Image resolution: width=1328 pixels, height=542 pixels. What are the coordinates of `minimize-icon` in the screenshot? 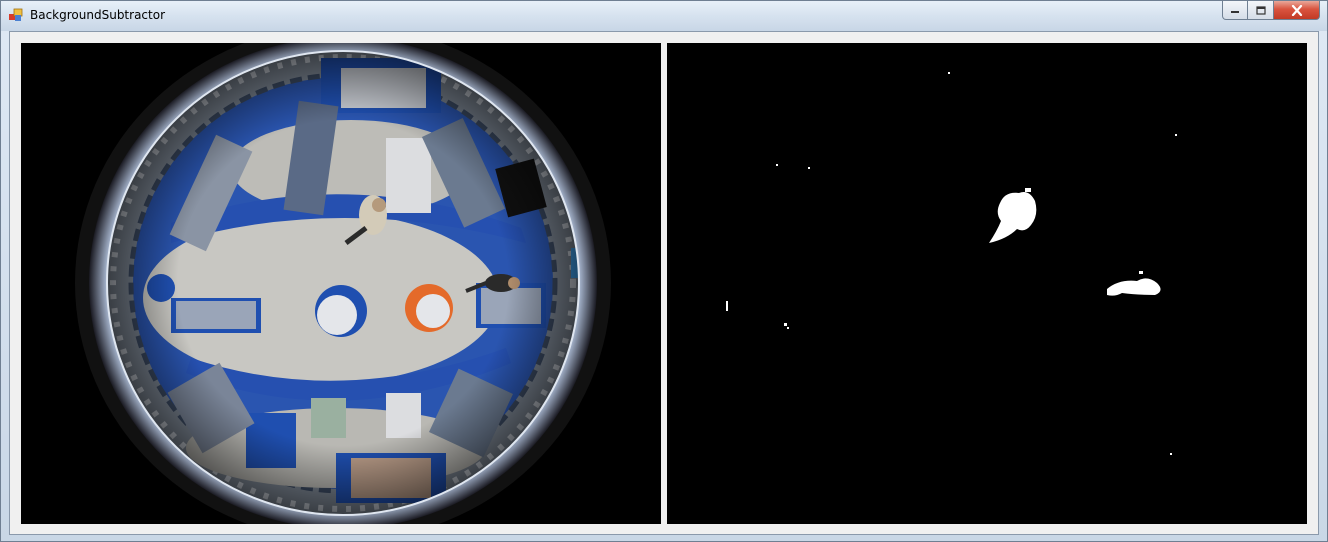 It's located at (1235, 12).